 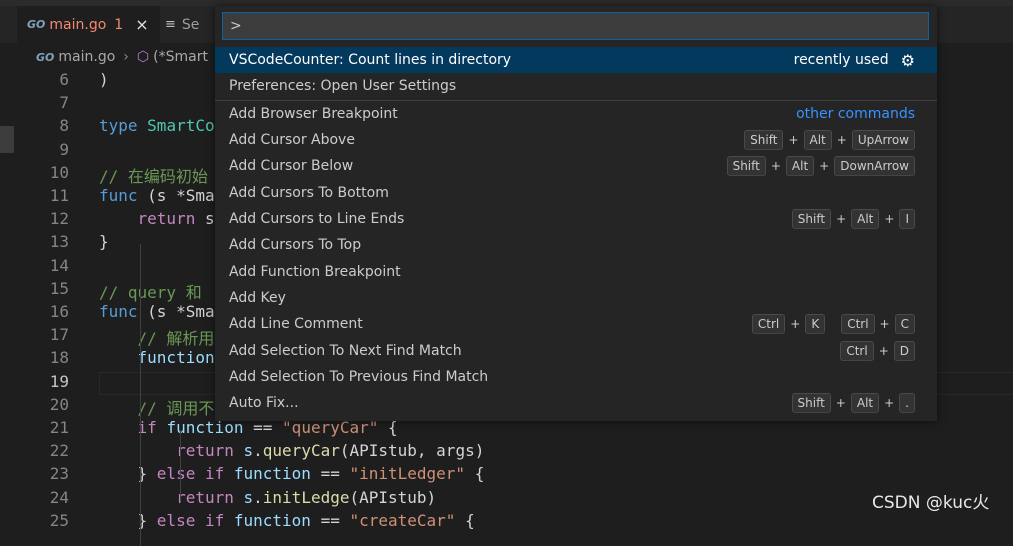 What do you see at coordinates (506, 475) in the screenshot?
I see `code-line: 23 } else if function == "initLedger" {` at bounding box center [506, 475].